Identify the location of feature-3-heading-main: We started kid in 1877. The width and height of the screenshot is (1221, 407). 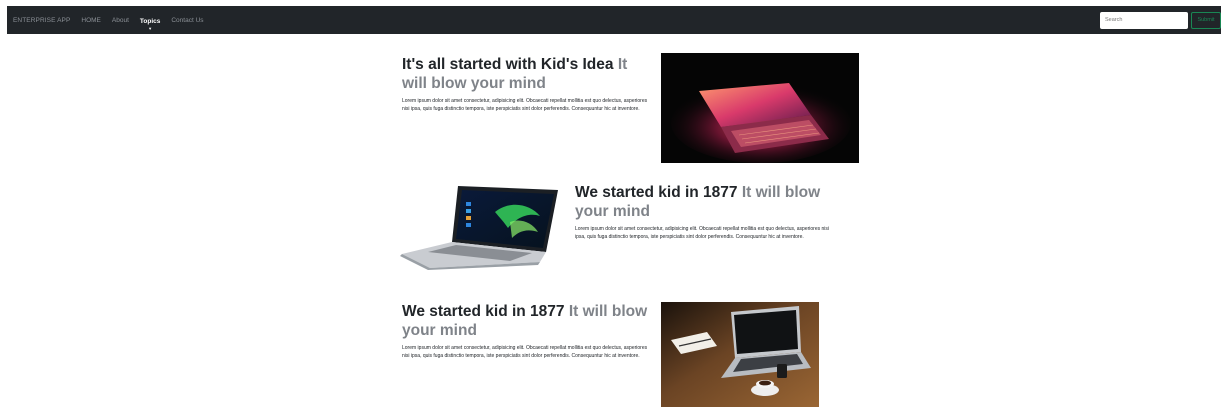
(483, 311).